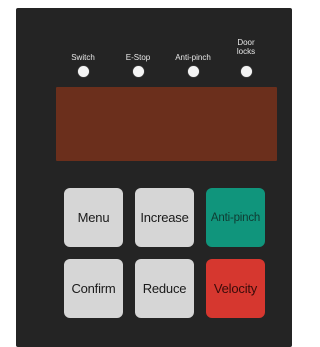 Image resolution: width=320 pixels, height=347 pixels. I want to click on door-locks-indicator-led, so click(246, 71).